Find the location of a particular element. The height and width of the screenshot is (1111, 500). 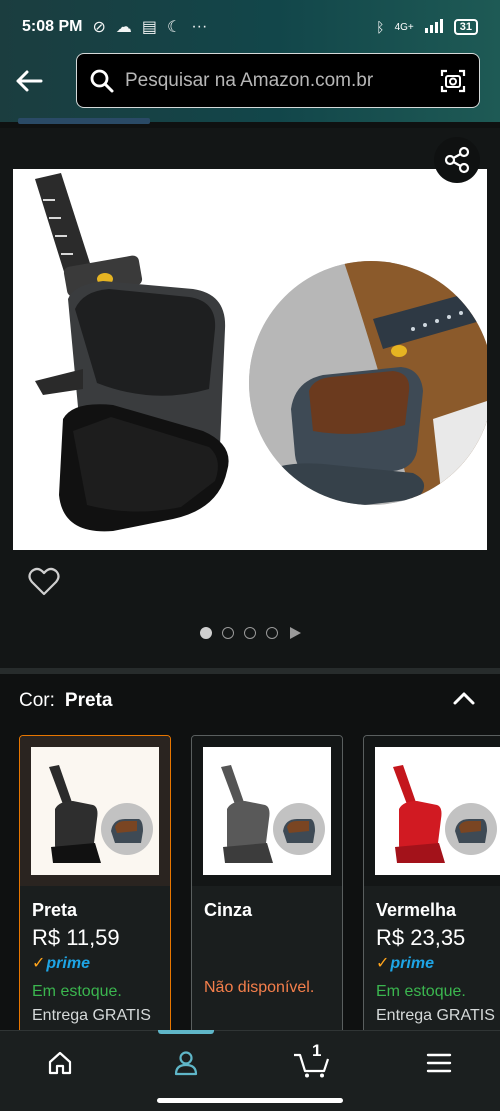

battery-indicator: 31 is located at coordinates (465, 27).